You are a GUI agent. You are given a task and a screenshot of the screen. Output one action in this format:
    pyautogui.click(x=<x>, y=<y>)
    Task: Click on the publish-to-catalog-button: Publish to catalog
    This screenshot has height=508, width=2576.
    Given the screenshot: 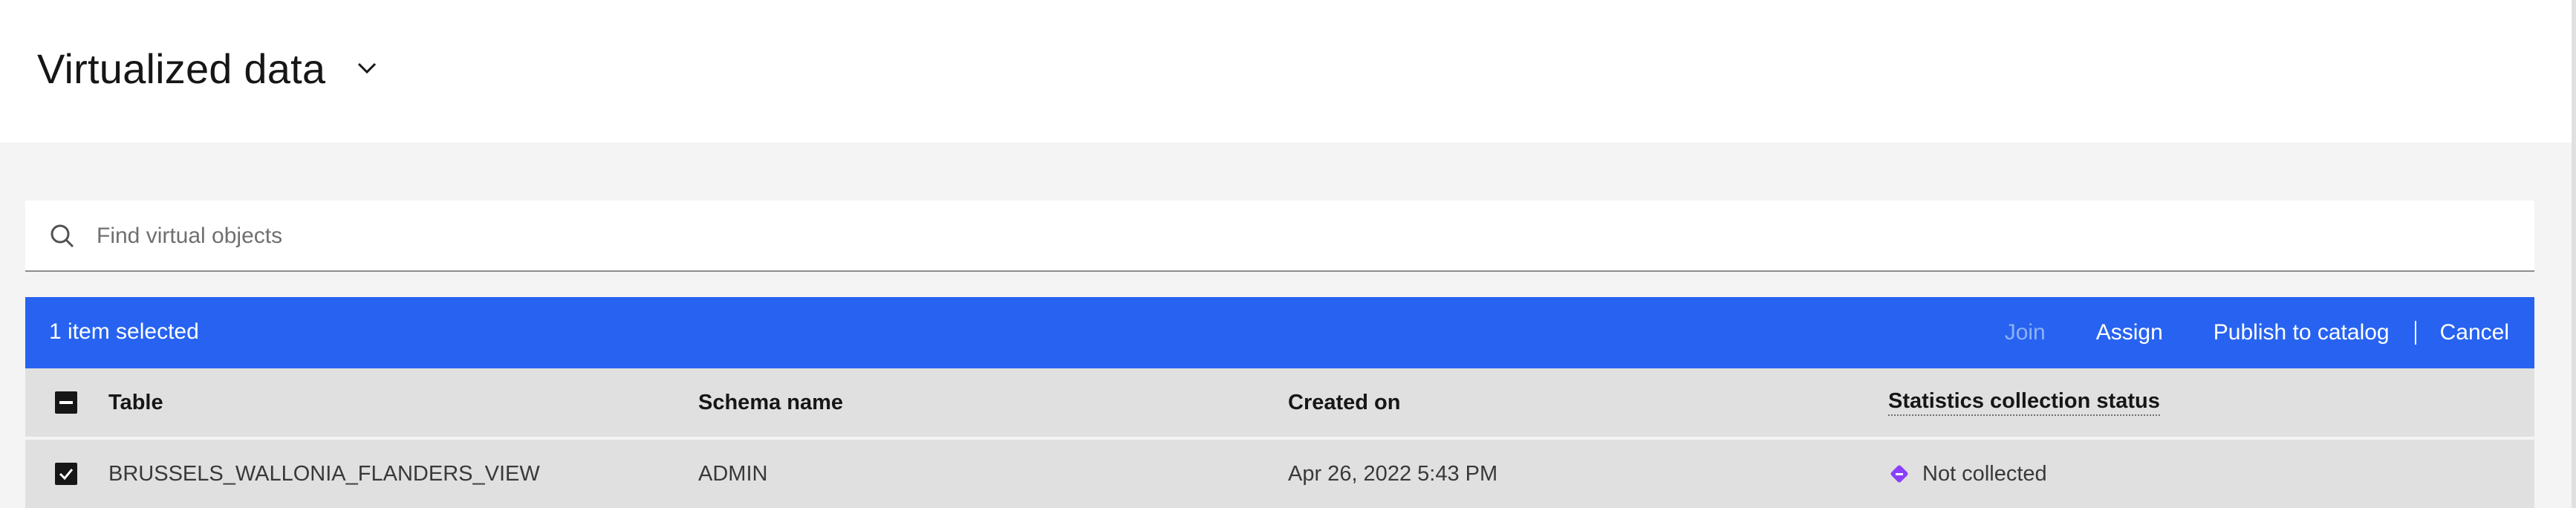 What is the action you would take?
    pyautogui.click(x=2301, y=332)
    